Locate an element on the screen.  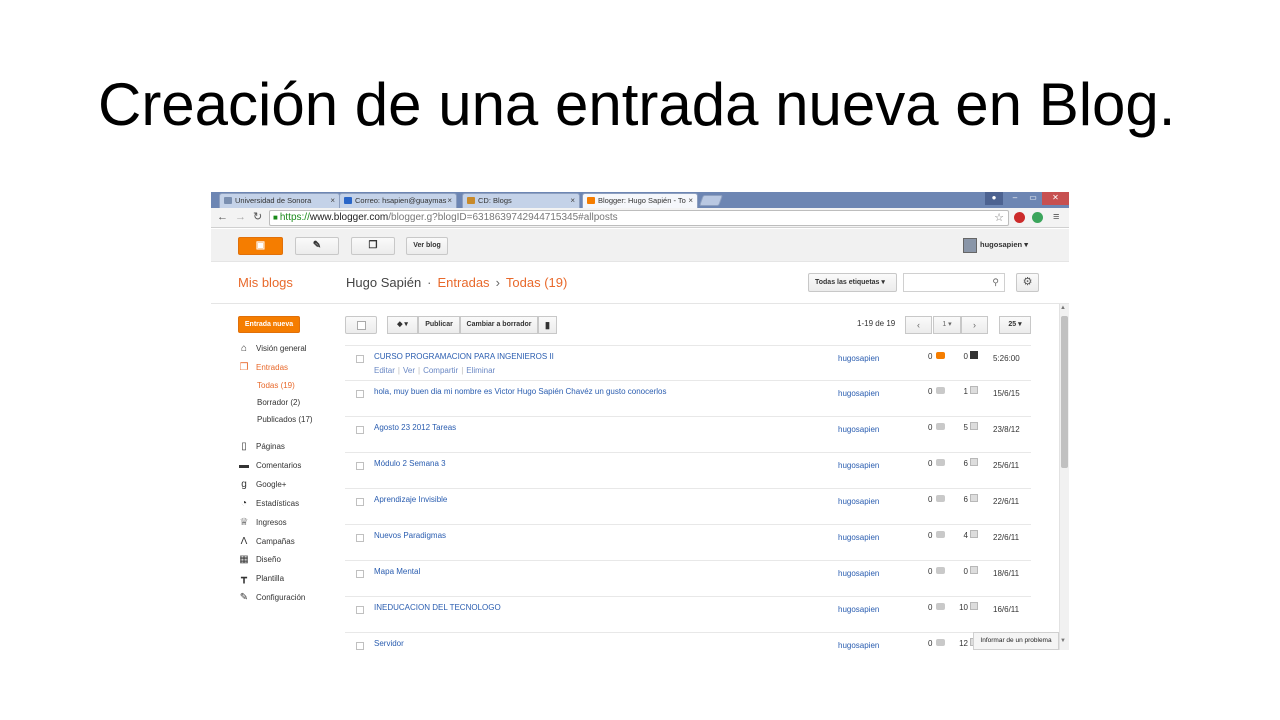
posts-list-button: ❐ is located at coordinates (373, 246).